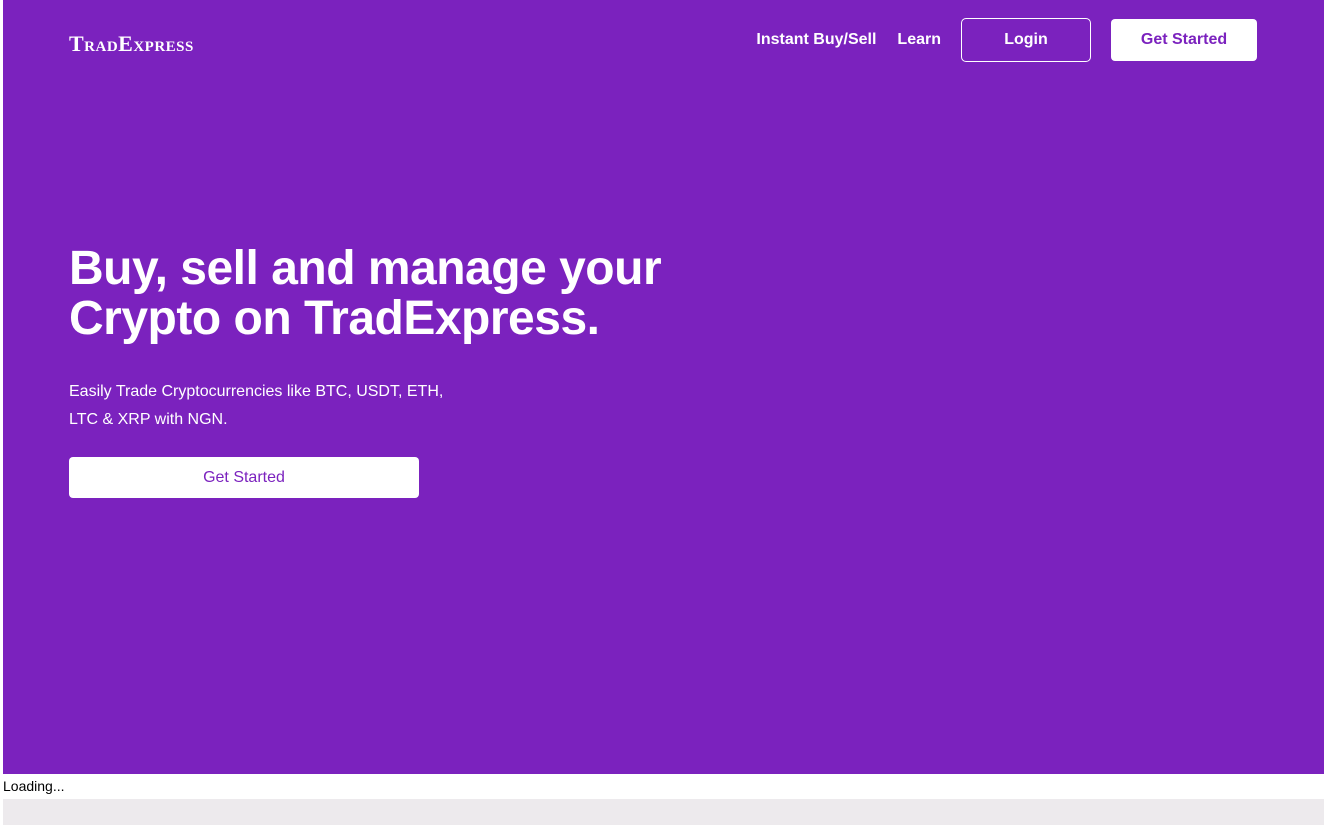 The width and height of the screenshot is (1326, 825). I want to click on nav-learn-link: Learn, so click(919, 40).